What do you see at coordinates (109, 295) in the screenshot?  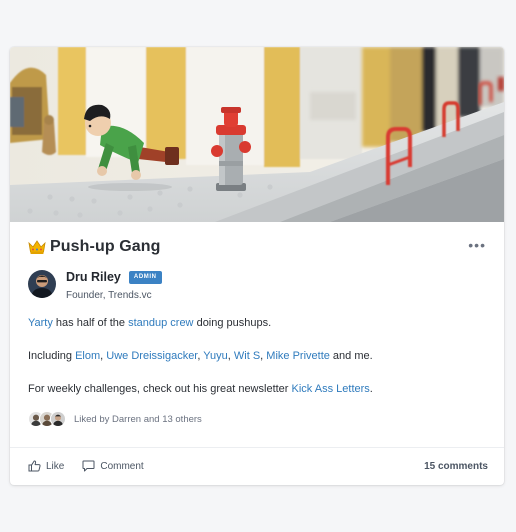 I see `author-subtitle: Founder, Trends.vc` at bounding box center [109, 295].